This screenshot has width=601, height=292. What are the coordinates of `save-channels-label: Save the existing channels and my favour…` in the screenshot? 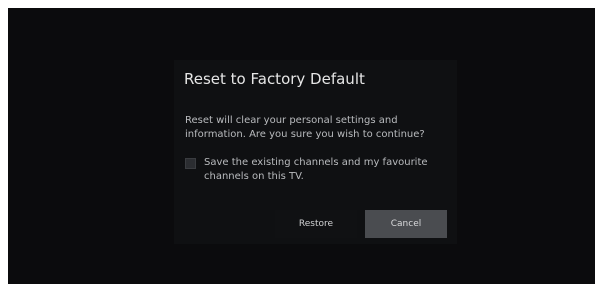 It's located at (316, 169).